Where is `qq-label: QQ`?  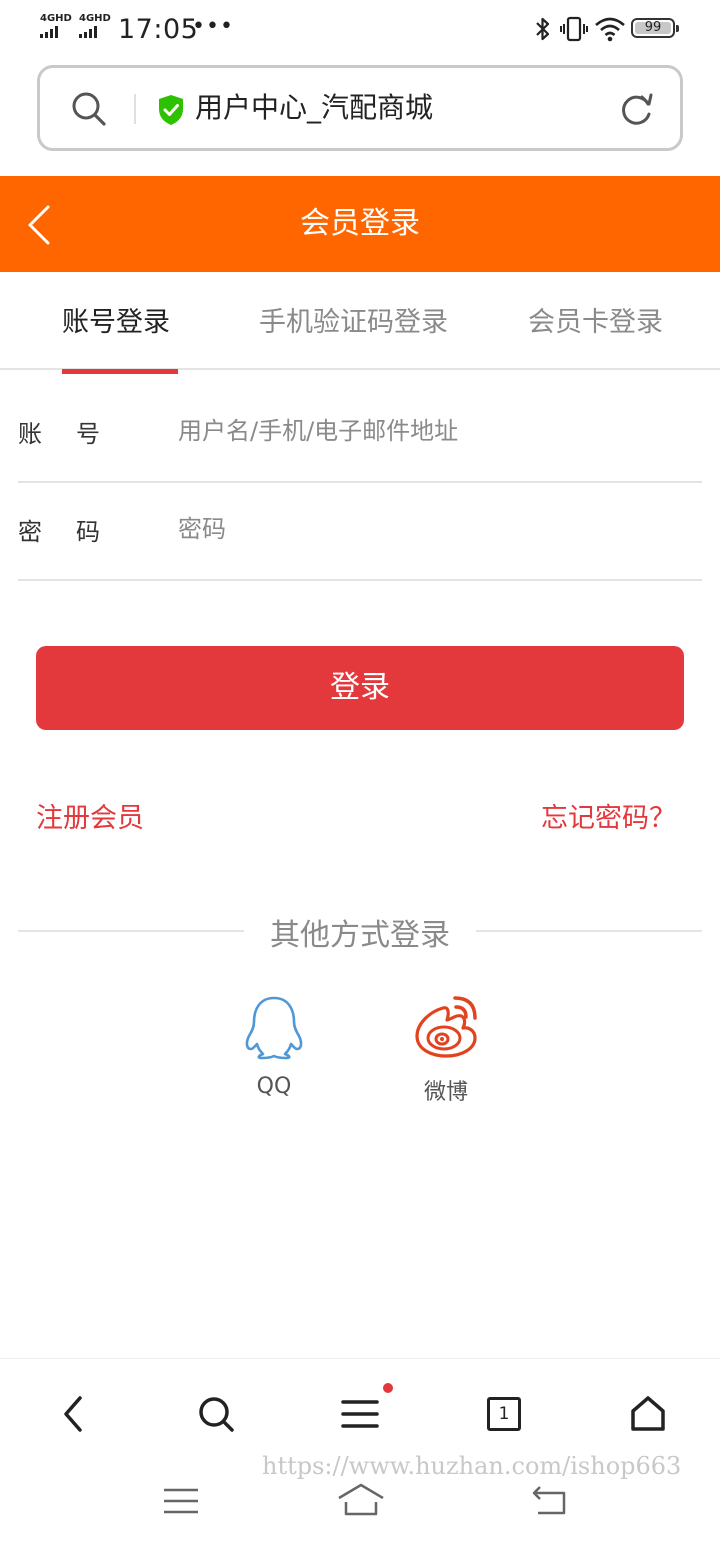
qq-label: QQ is located at coordinates (274, 1086).